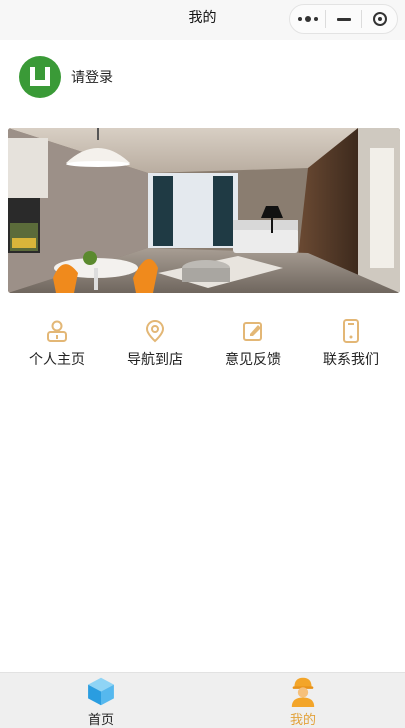 The image size is (405, 728). Describe the element at coordinates (155, 360) in the screenshot. I see `menu-label: 导航到店` at that location.